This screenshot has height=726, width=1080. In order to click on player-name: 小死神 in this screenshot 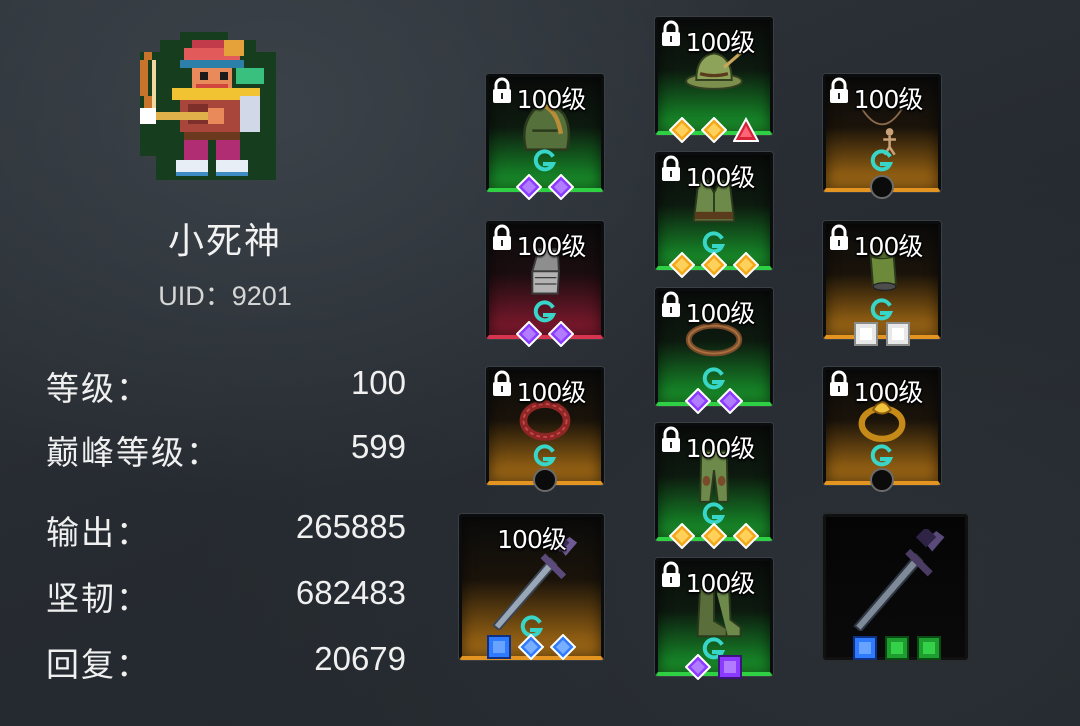, I will do `click(224, 241)`.